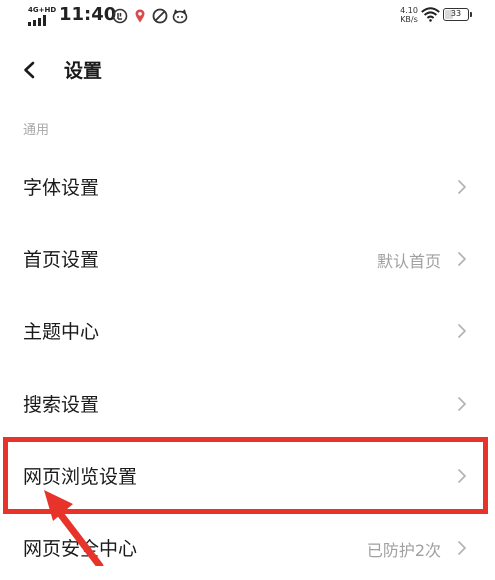  What do you see at coordinates (409, 19) in the screenshot?
I see `network-speed-unit: KB/s` at bounding box center [409, 19].